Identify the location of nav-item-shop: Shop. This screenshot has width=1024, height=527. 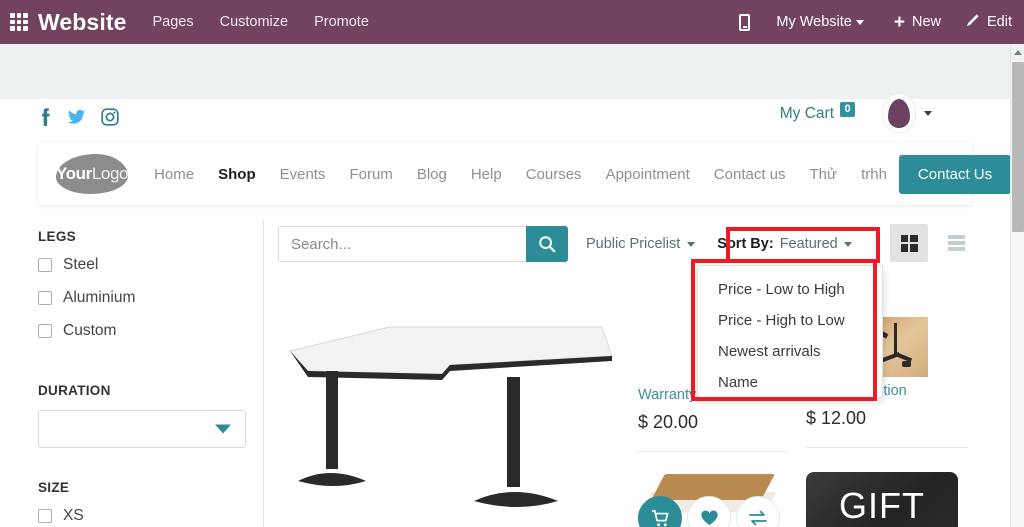
(237, 174).